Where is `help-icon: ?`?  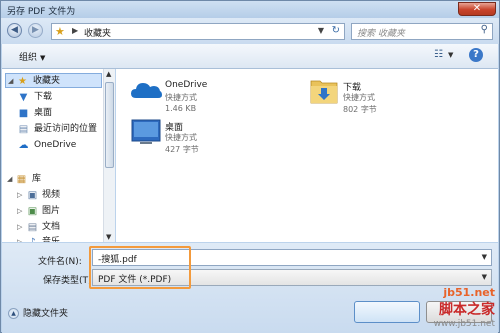
help-icon: ? is located at coordinates (476, 55).